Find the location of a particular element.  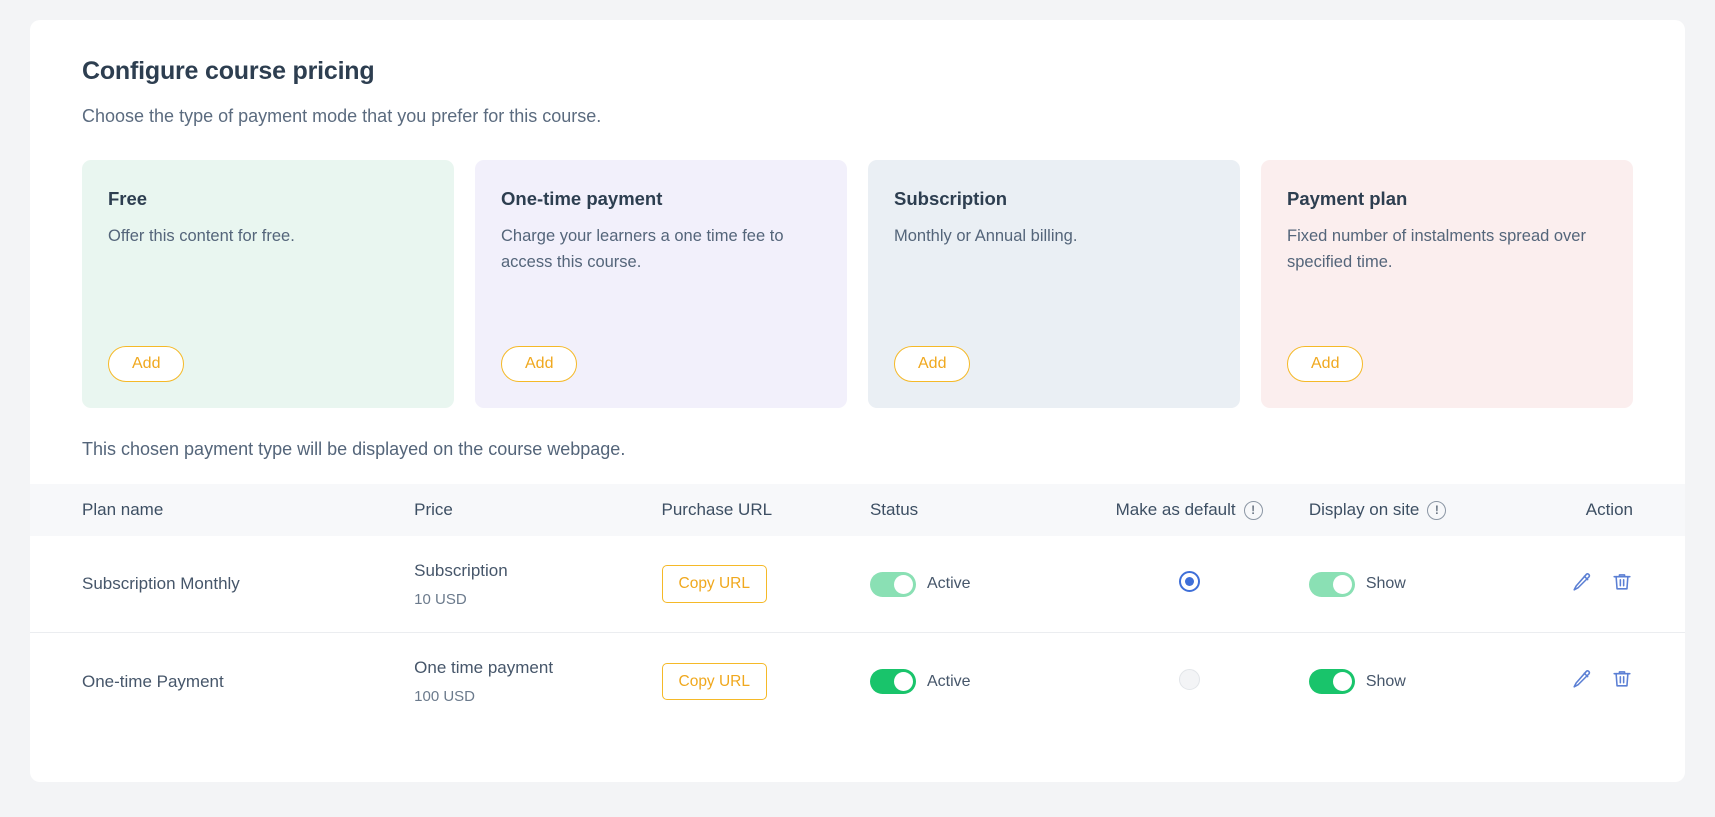

card-title: One-time payment is located at coordinates (582, 198).